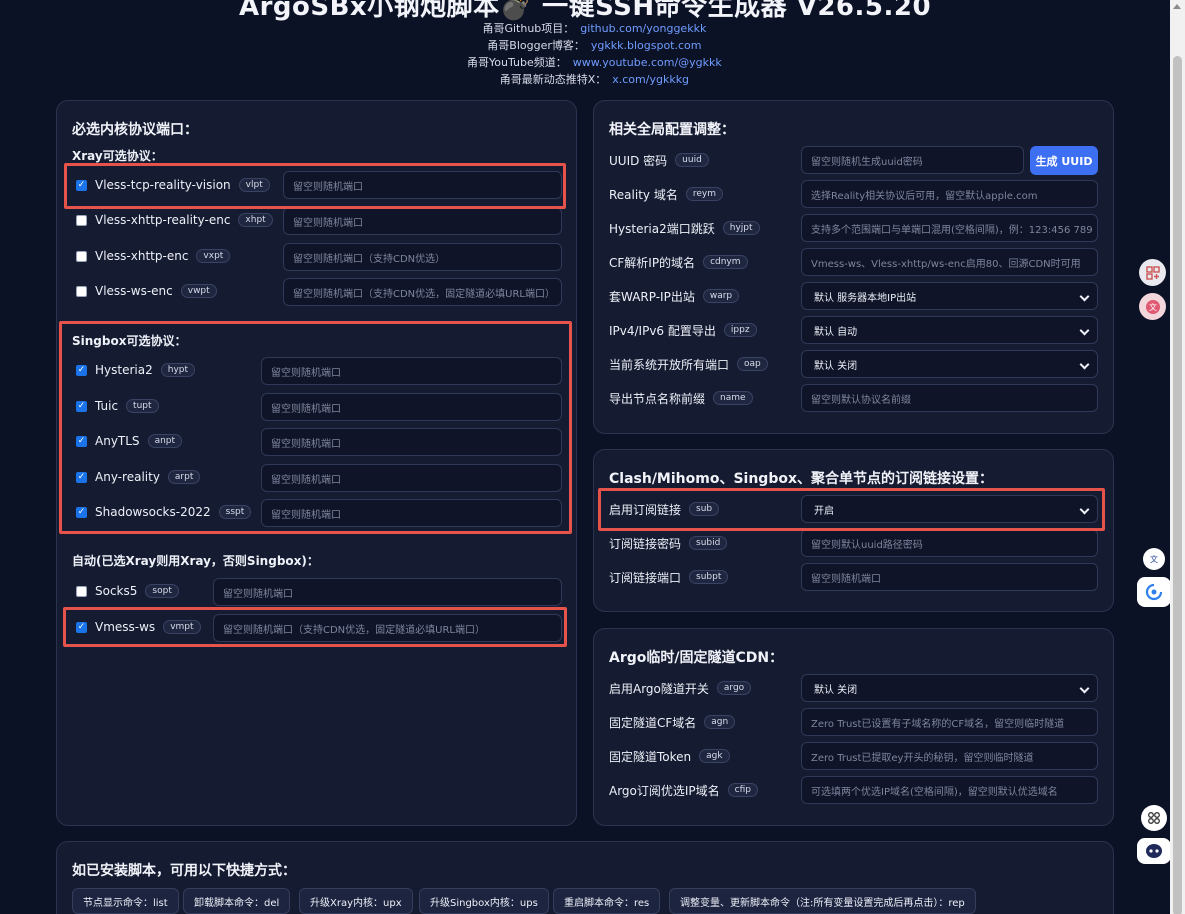  What do you see at coordinates (213, 256) in the screenshot?
I see `param-tag: vxpt` at bounding box center [213, 256].